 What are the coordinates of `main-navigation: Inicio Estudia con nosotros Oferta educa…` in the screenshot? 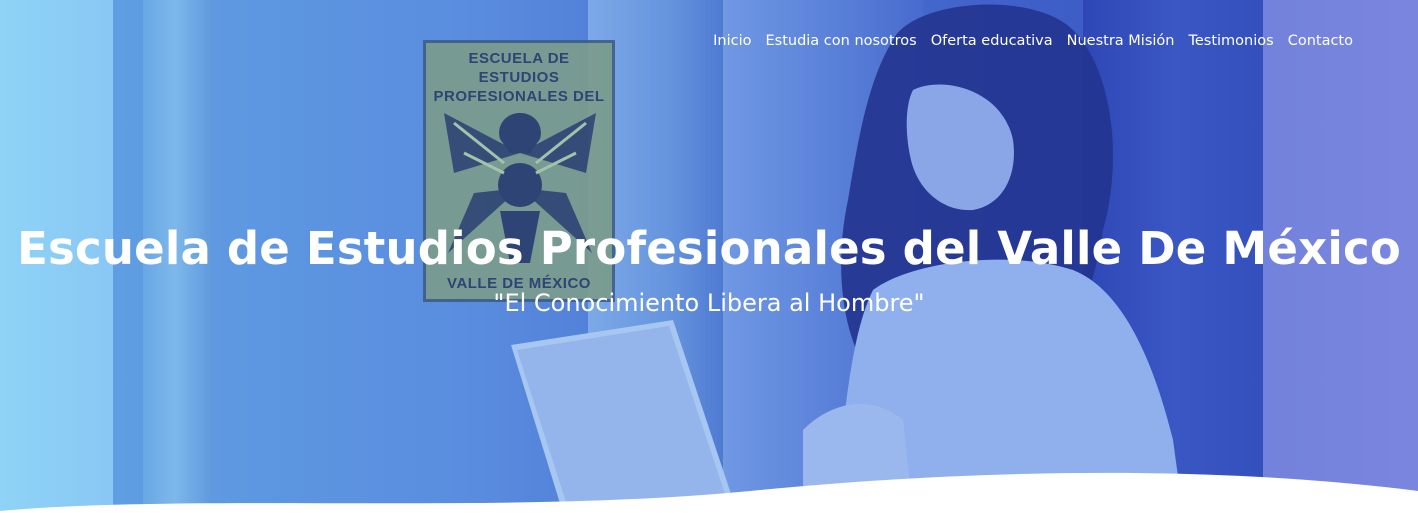 It's located at (1033, 41).